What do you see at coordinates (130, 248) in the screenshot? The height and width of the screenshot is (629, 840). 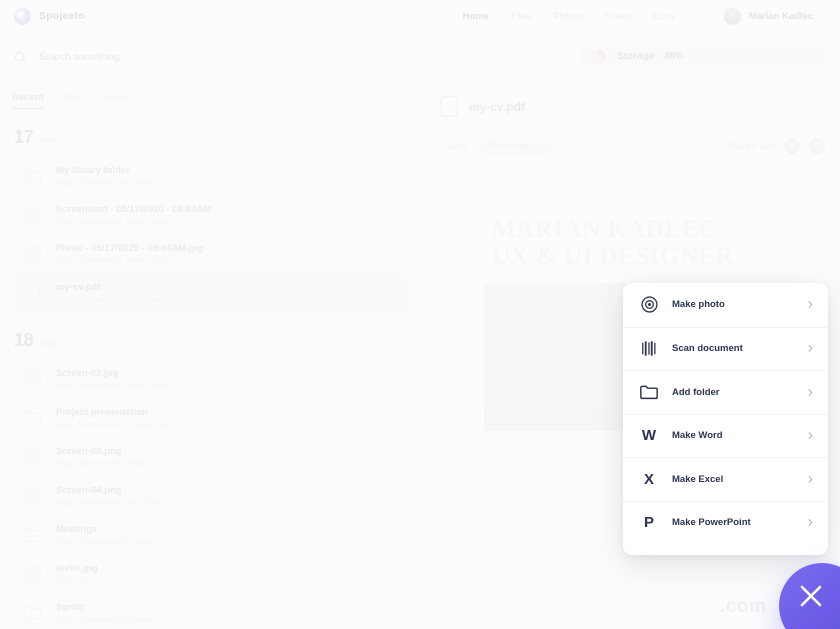 I see `file-name: Photo - 05/17/2020 - 08:04AM.jpg` at bounding box center [130, 248].